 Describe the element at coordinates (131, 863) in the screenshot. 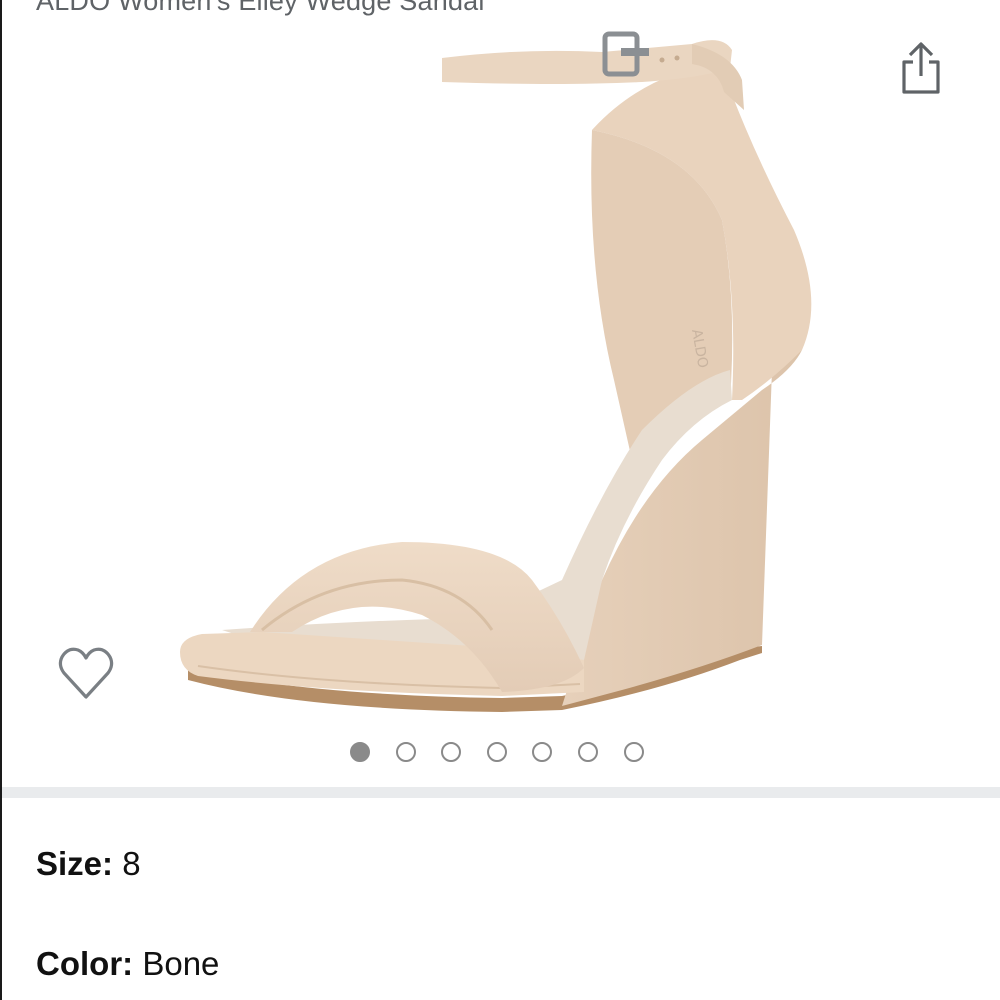

I see `size-value: 8` at that location.